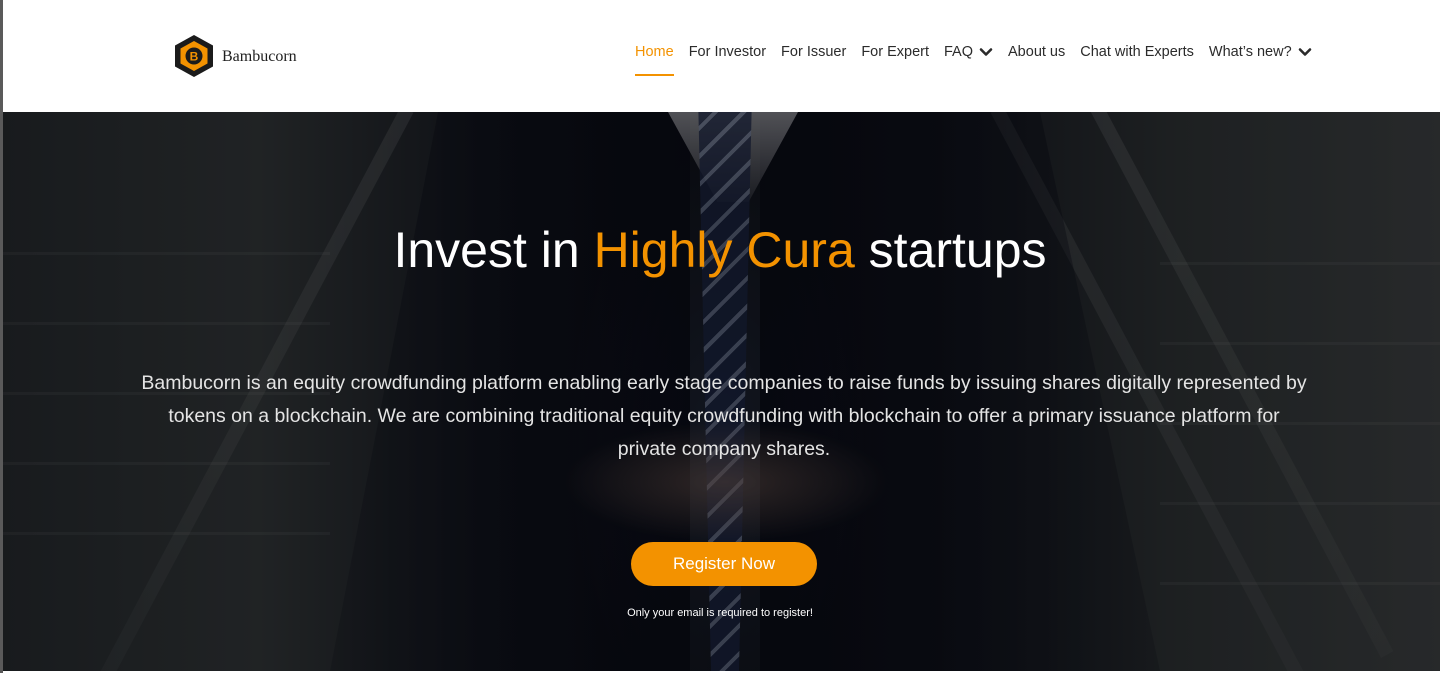 This screenshot has height=673, width=1440. What do you see at coordinates (654, 52) in the screenshot?
I see `nav-item-label: Home` at bounding box center [654, 52].